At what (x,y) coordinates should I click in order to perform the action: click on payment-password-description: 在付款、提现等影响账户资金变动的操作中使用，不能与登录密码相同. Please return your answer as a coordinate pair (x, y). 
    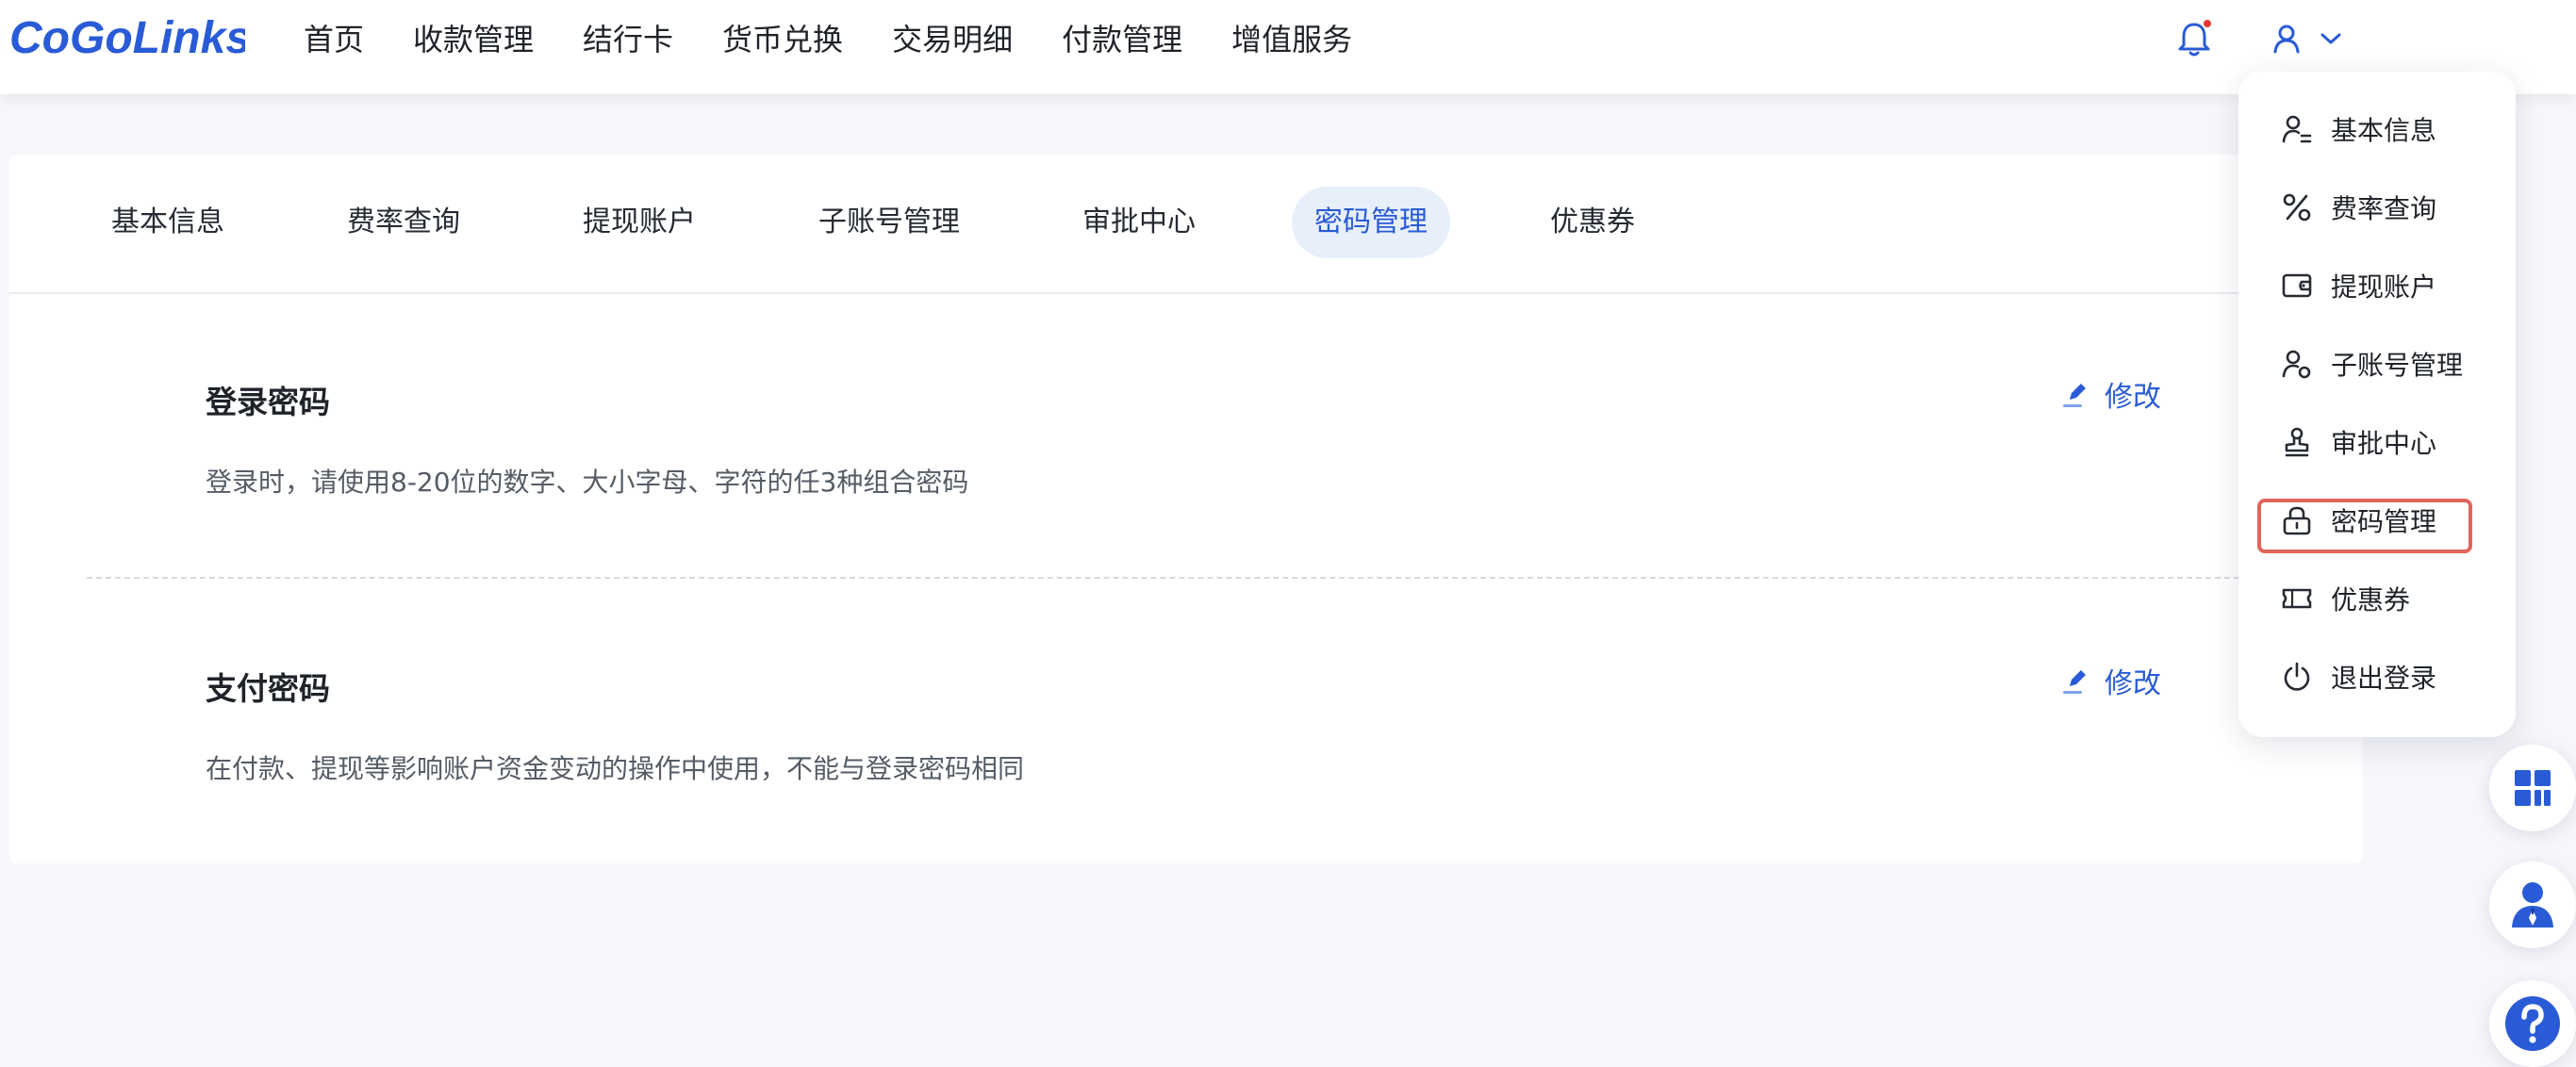
    Looking at the image, I should click on (615, 768).